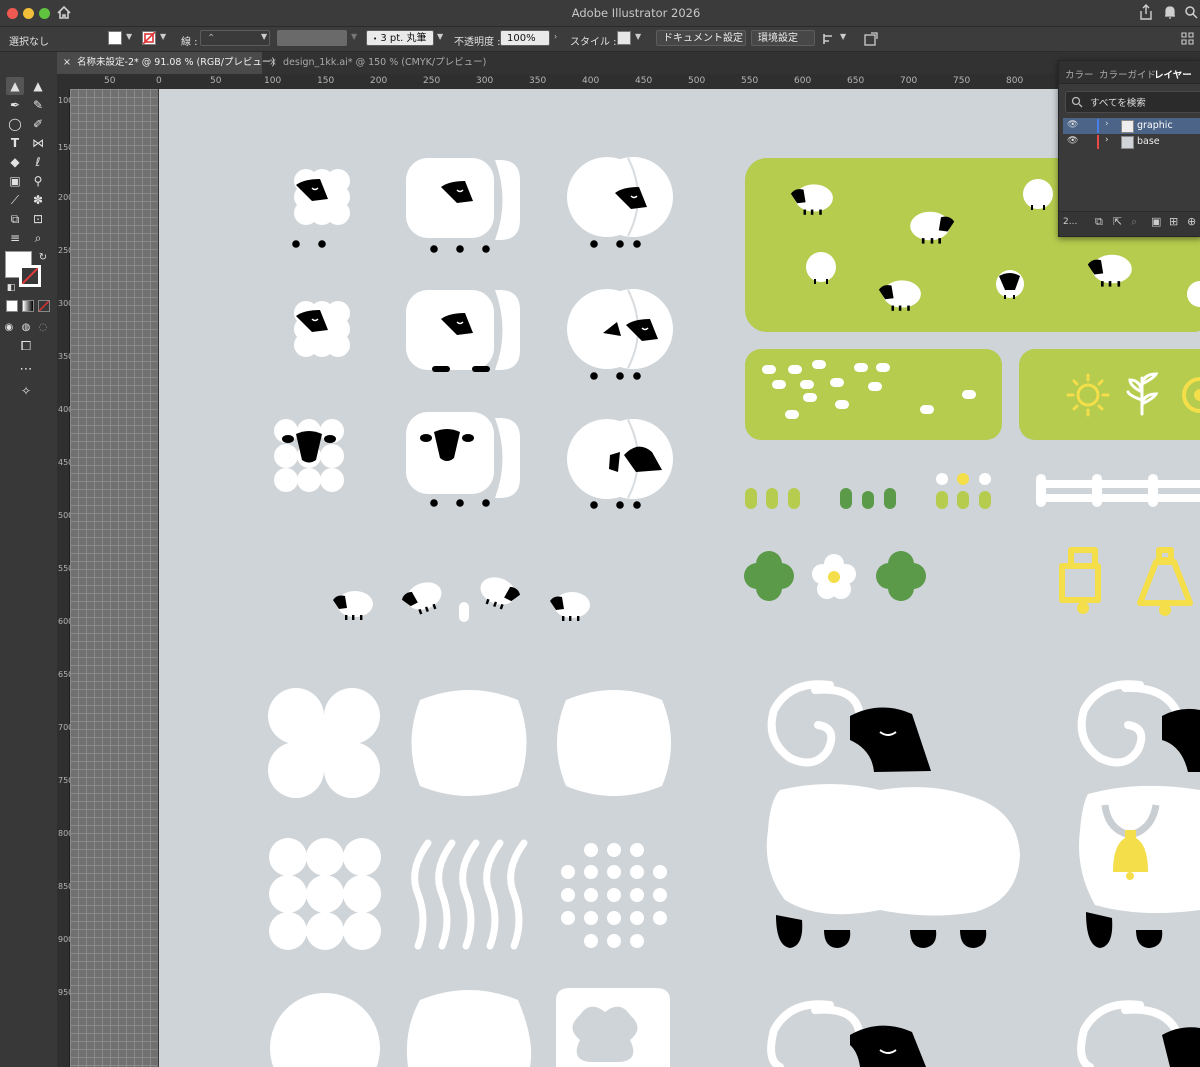  What do you see at coordinates (1129, 223) in the screenshot?
I see `layers-panel-footer: 2... ⧉ ⇱ ⌕ ▣ ⊞ ⊕` at bounding box center [1129, 223].